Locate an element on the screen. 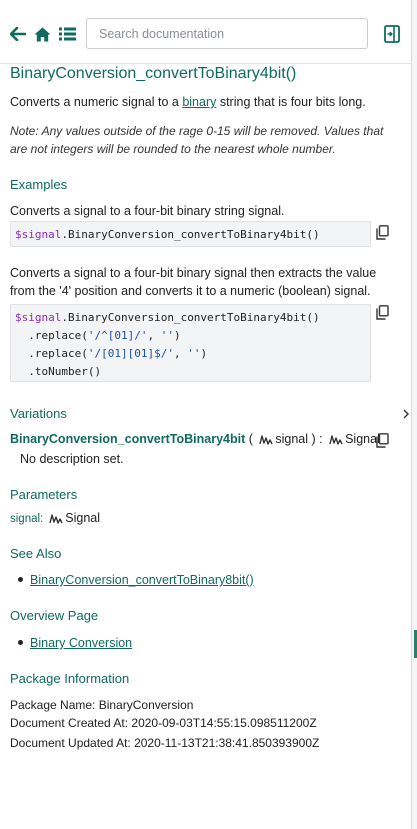  code-string: '/[01][01]$/' is located at coordinates (130, 353).